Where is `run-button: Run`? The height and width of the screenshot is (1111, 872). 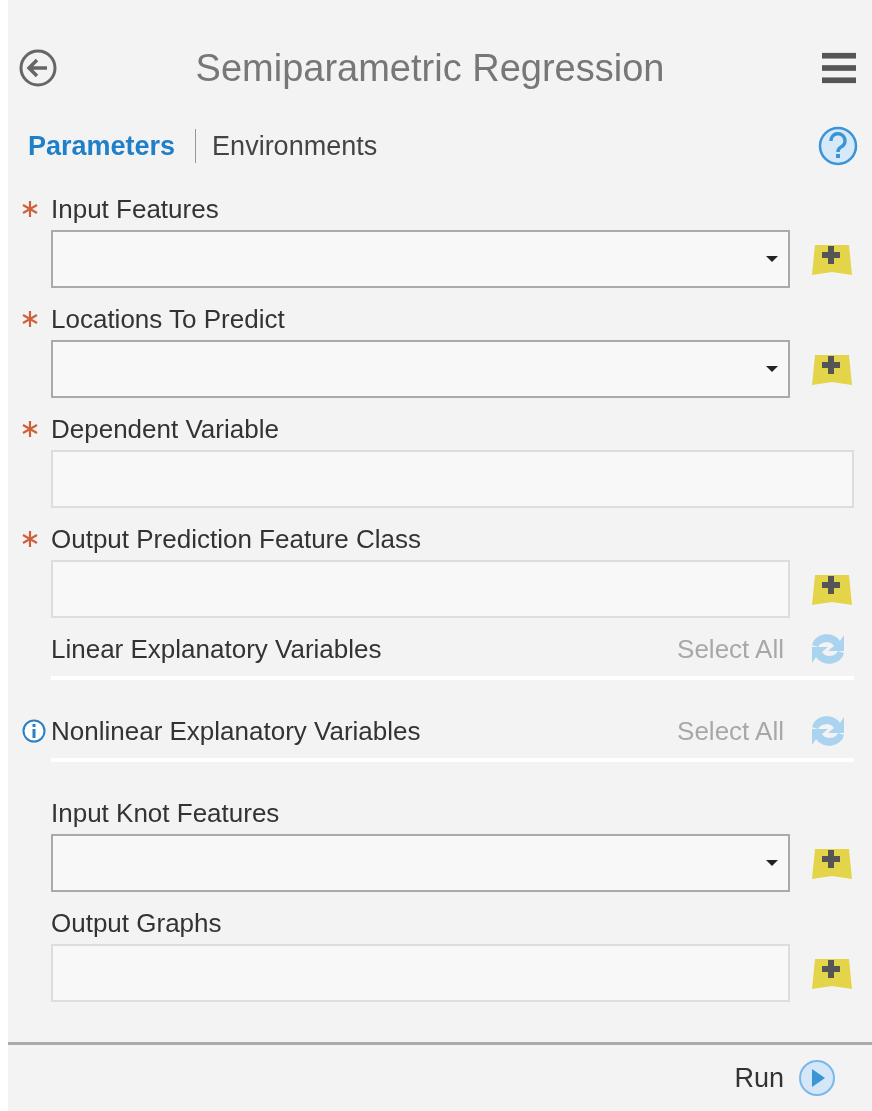
run-button: Run is located at coordinates (785, 1078).